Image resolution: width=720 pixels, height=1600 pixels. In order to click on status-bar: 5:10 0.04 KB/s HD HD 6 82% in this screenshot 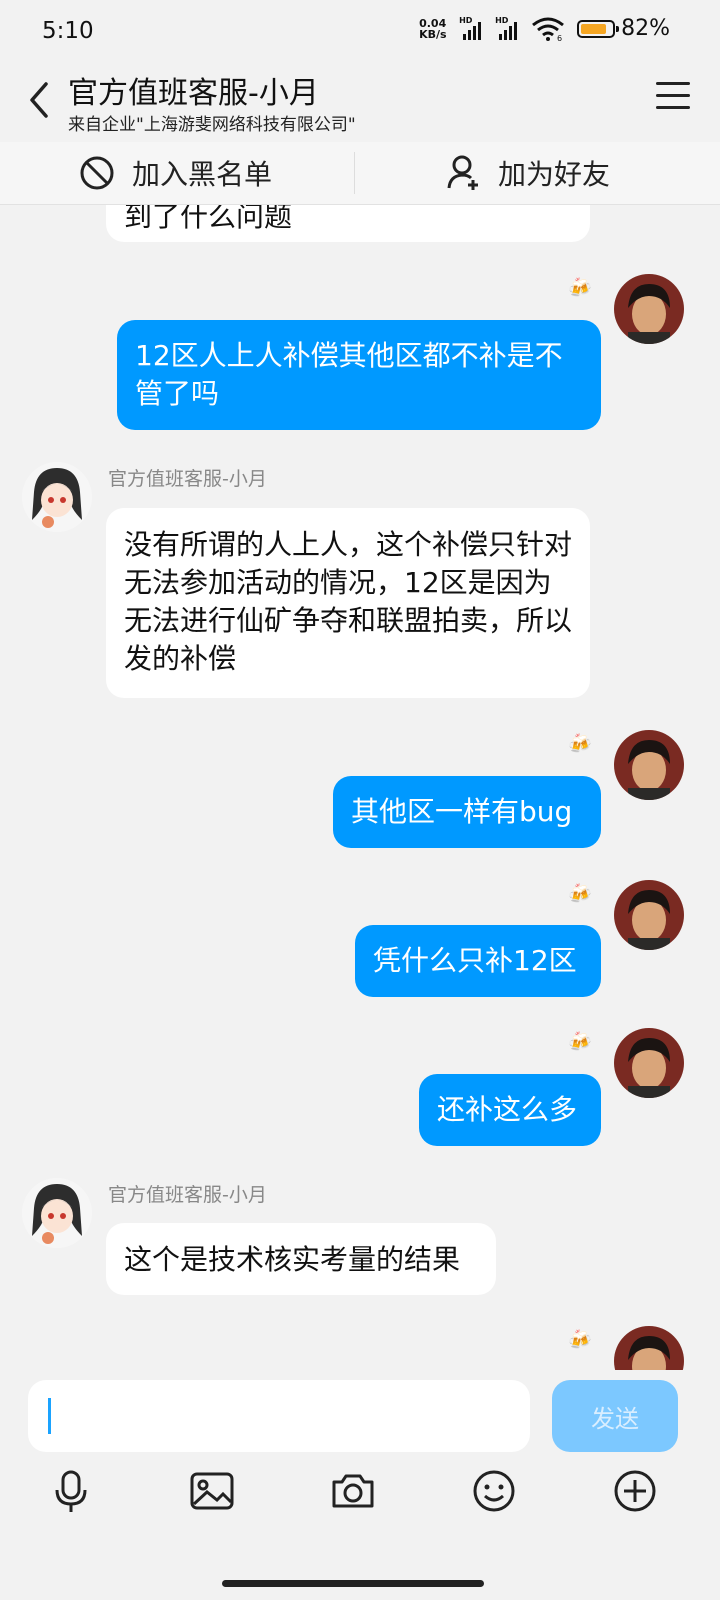, I will do `click(360, 31)`.